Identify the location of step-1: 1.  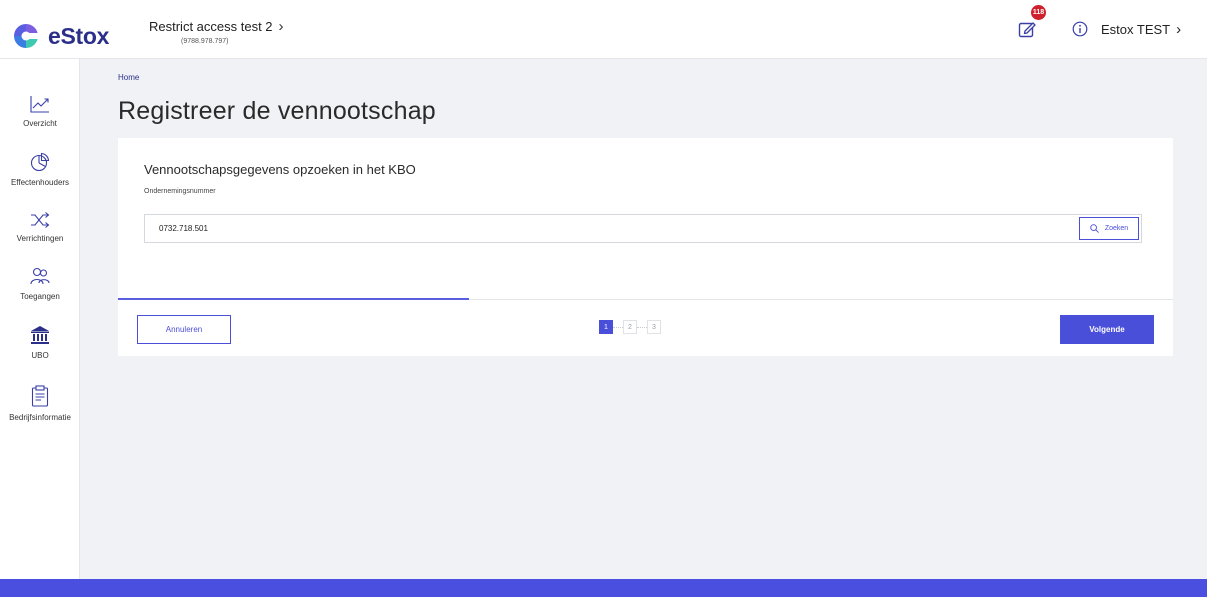
(606, 327).